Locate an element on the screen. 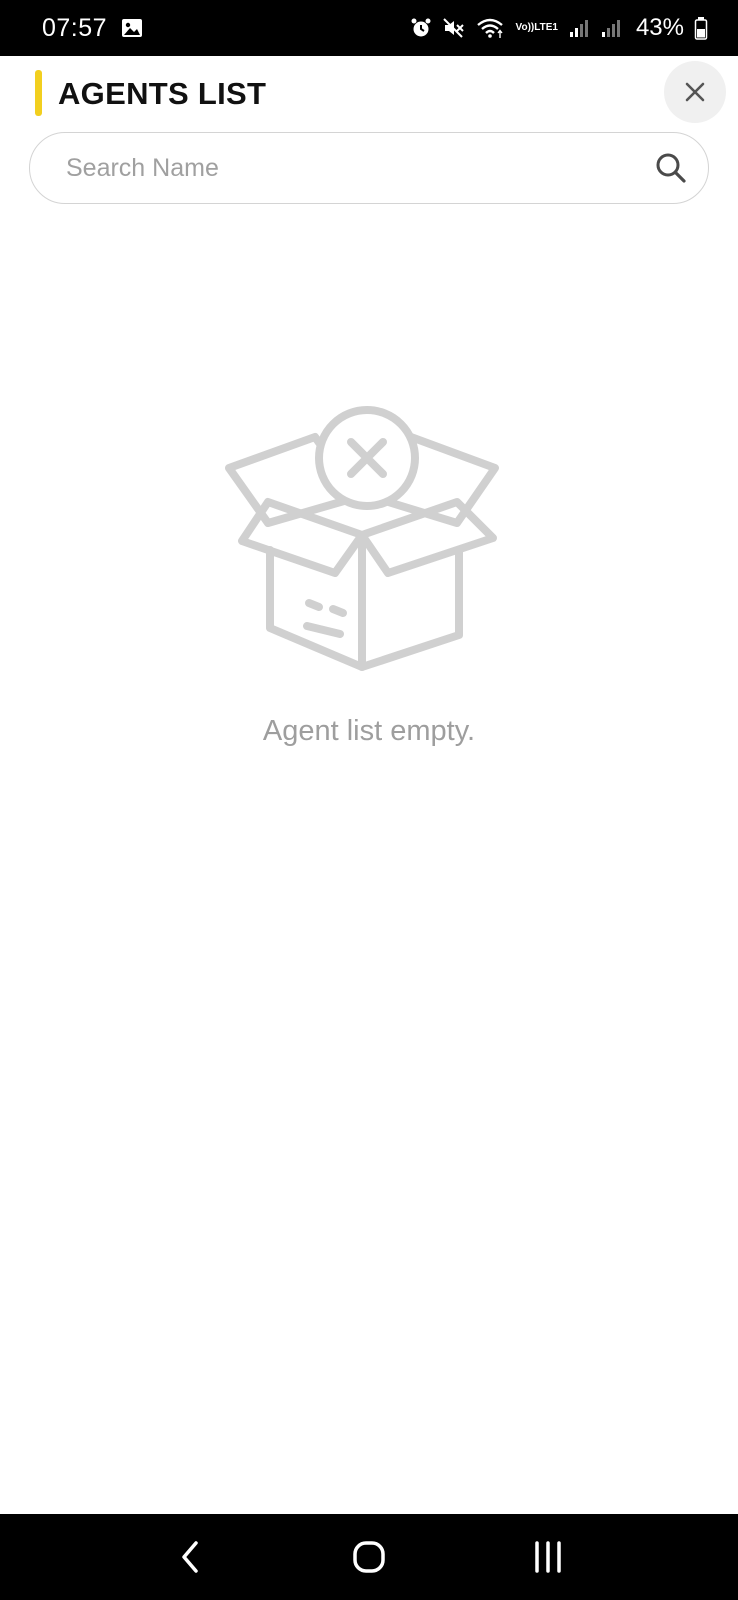 This screenshot has width=738, height=1600. alarm-icon is located at coordinates (421, 28).